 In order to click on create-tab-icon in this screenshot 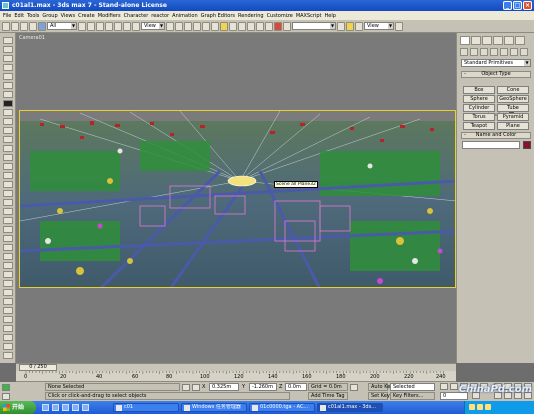, I will do `click(465, 40)`.